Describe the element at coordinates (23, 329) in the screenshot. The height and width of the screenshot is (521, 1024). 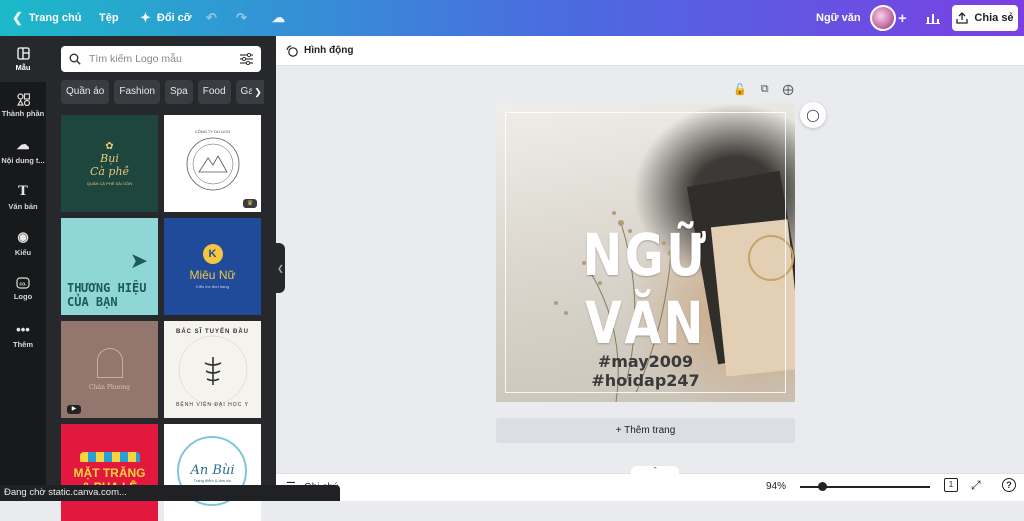
I see `more-icon: •••` at that location.